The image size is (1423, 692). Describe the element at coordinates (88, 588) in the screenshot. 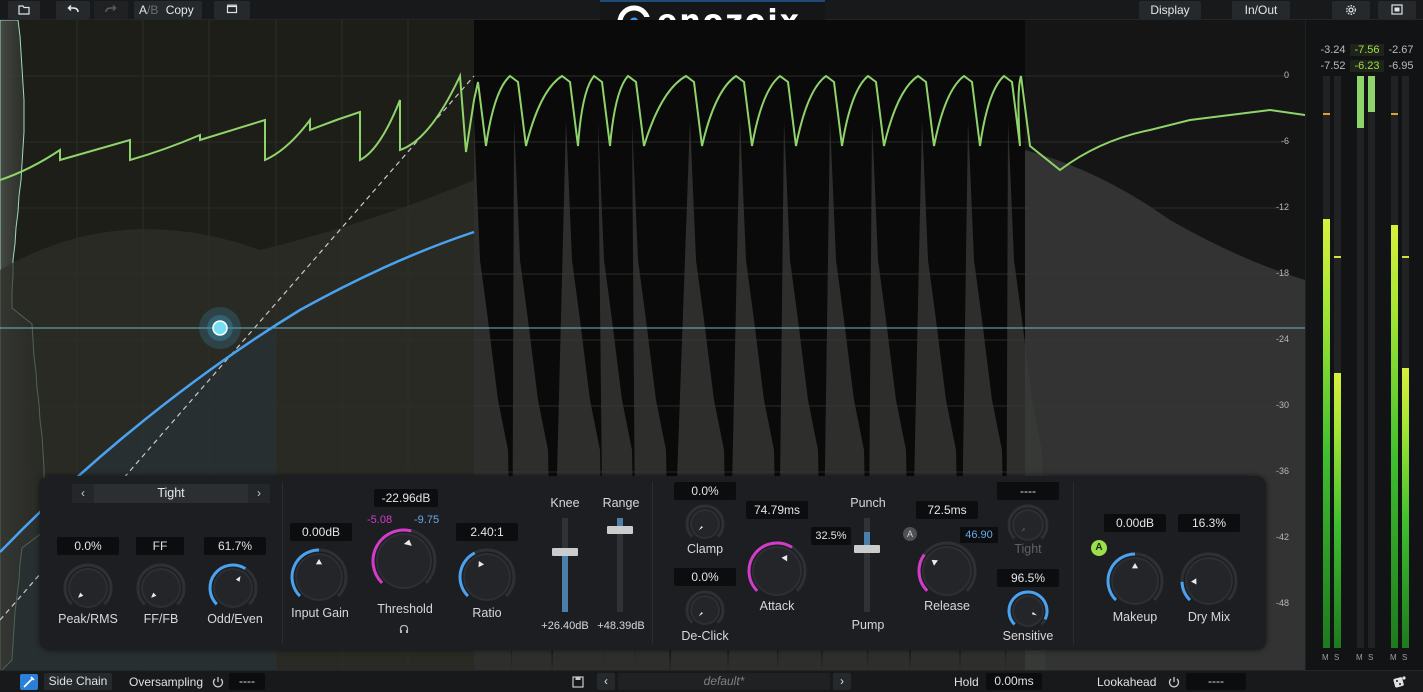

I see `peak-rms-knob` at that location.